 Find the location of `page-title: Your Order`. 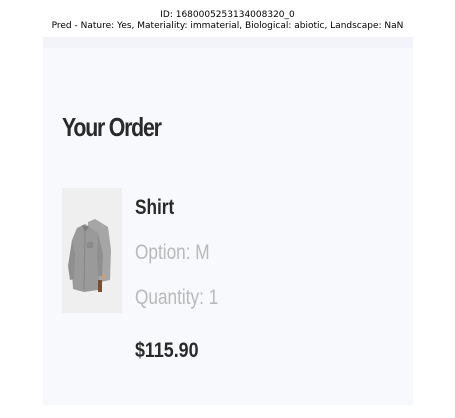

page-title: Your Order is located at coordinates (112, 127).